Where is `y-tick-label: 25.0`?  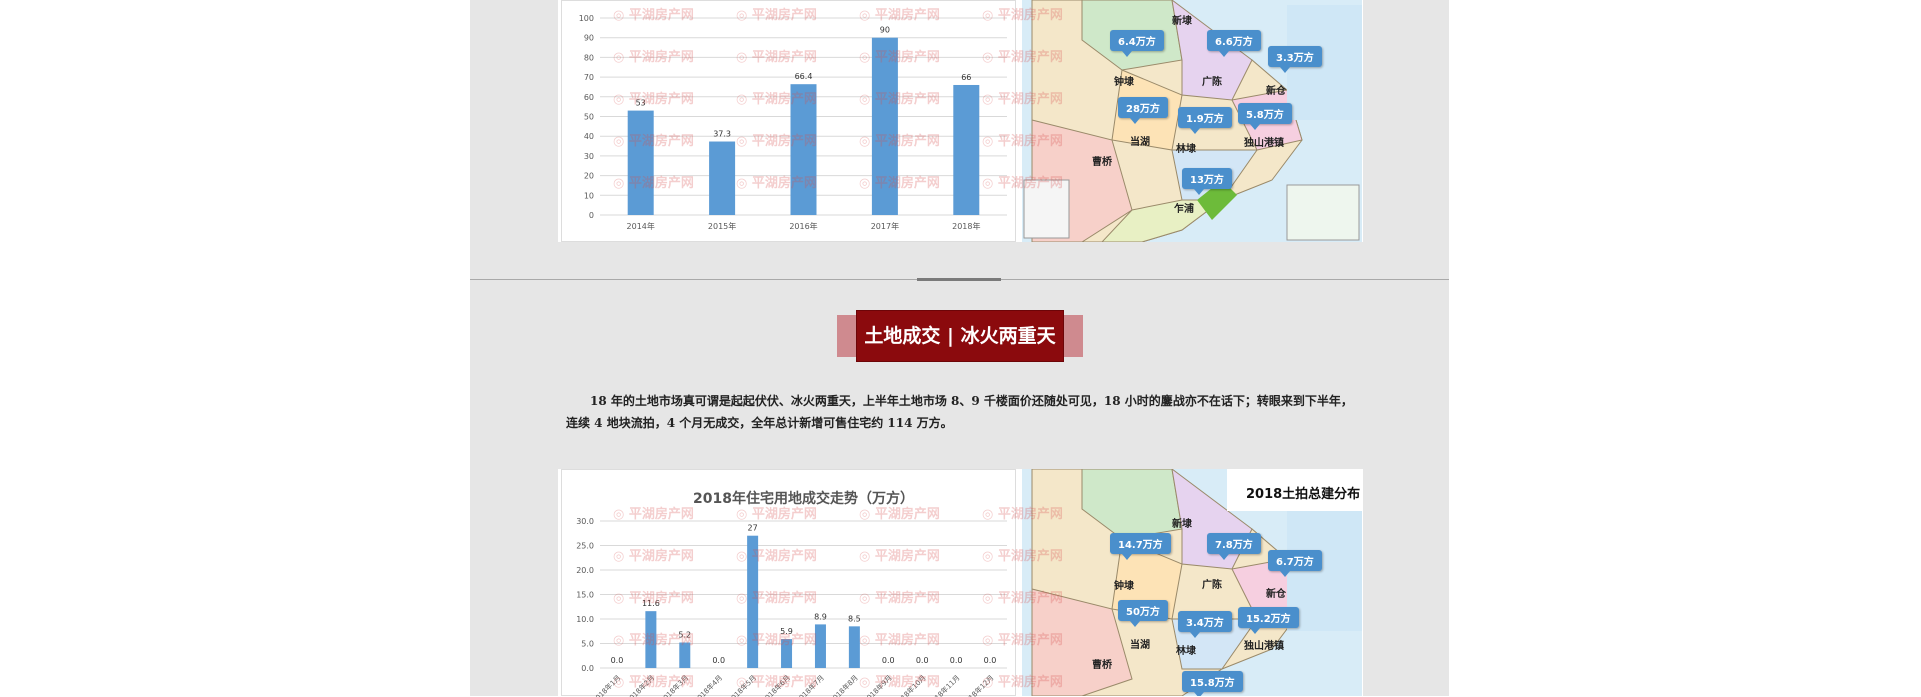
y-tick-label: 25.0 is located at coordinates (585, 546).